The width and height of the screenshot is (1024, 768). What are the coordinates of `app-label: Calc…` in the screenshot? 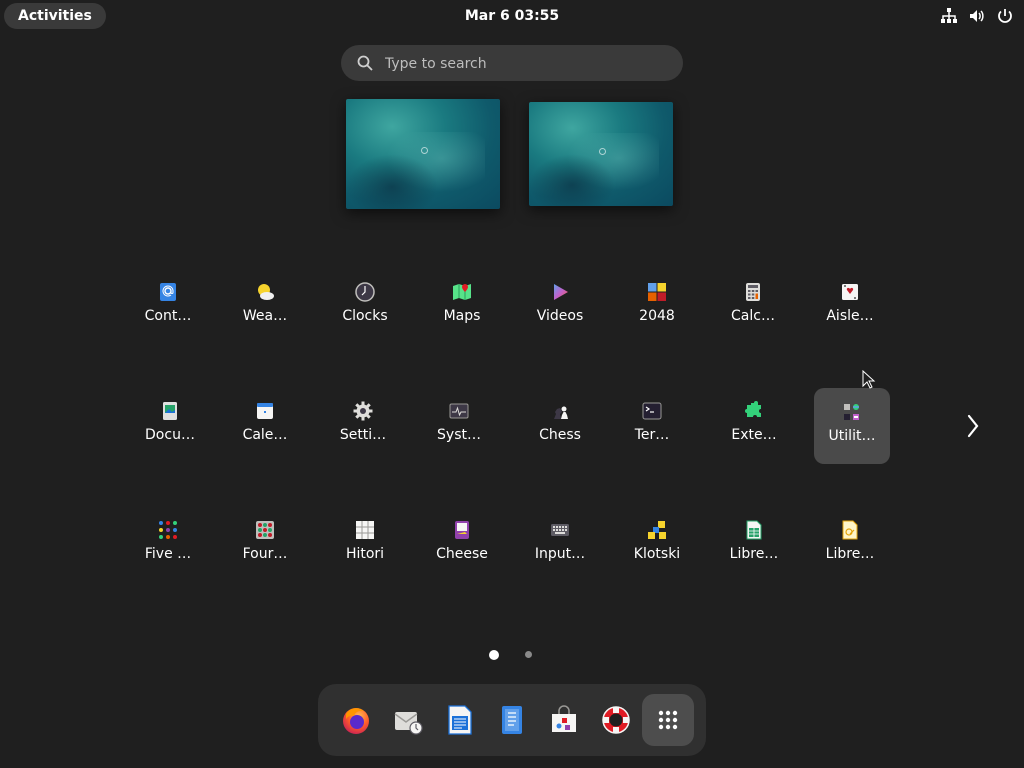 It's located at (753, 316).